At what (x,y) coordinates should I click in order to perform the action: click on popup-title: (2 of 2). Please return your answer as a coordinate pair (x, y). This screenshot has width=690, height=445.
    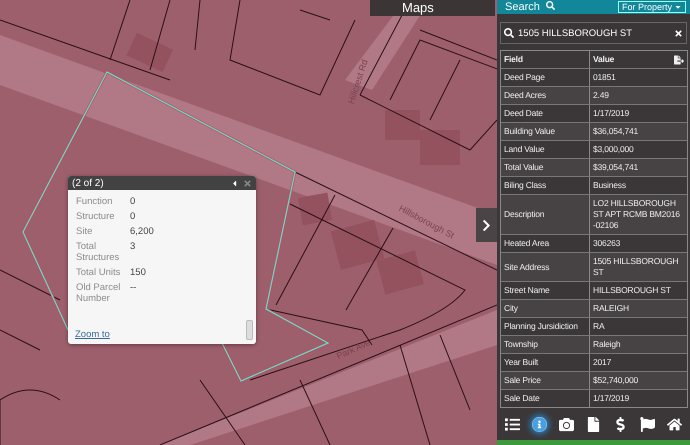
    Looking at the image, I should click on (88, 183).